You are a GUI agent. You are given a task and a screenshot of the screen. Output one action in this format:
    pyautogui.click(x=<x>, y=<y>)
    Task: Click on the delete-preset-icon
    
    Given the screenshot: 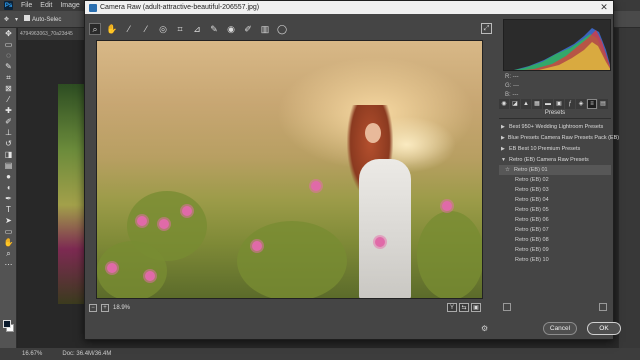 What is the action you would take?
    pyautogui.click(x=603, y=307)
    